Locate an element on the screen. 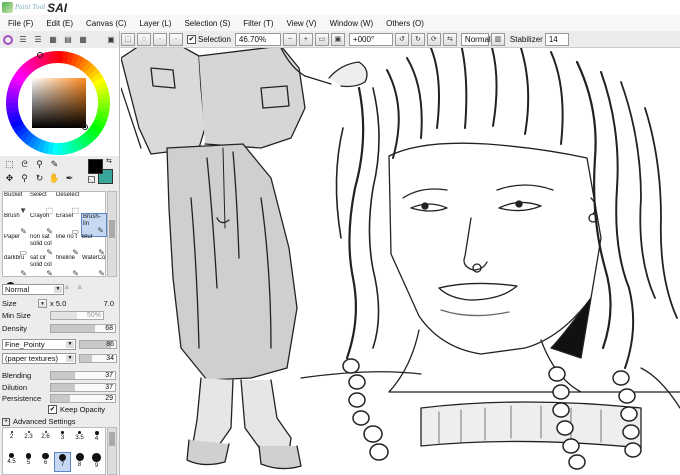 Image resolution: width=680 pixels, height=475 pixels. rgb-slider-mode-icon: ☰ is located at coordinates (23, 40).